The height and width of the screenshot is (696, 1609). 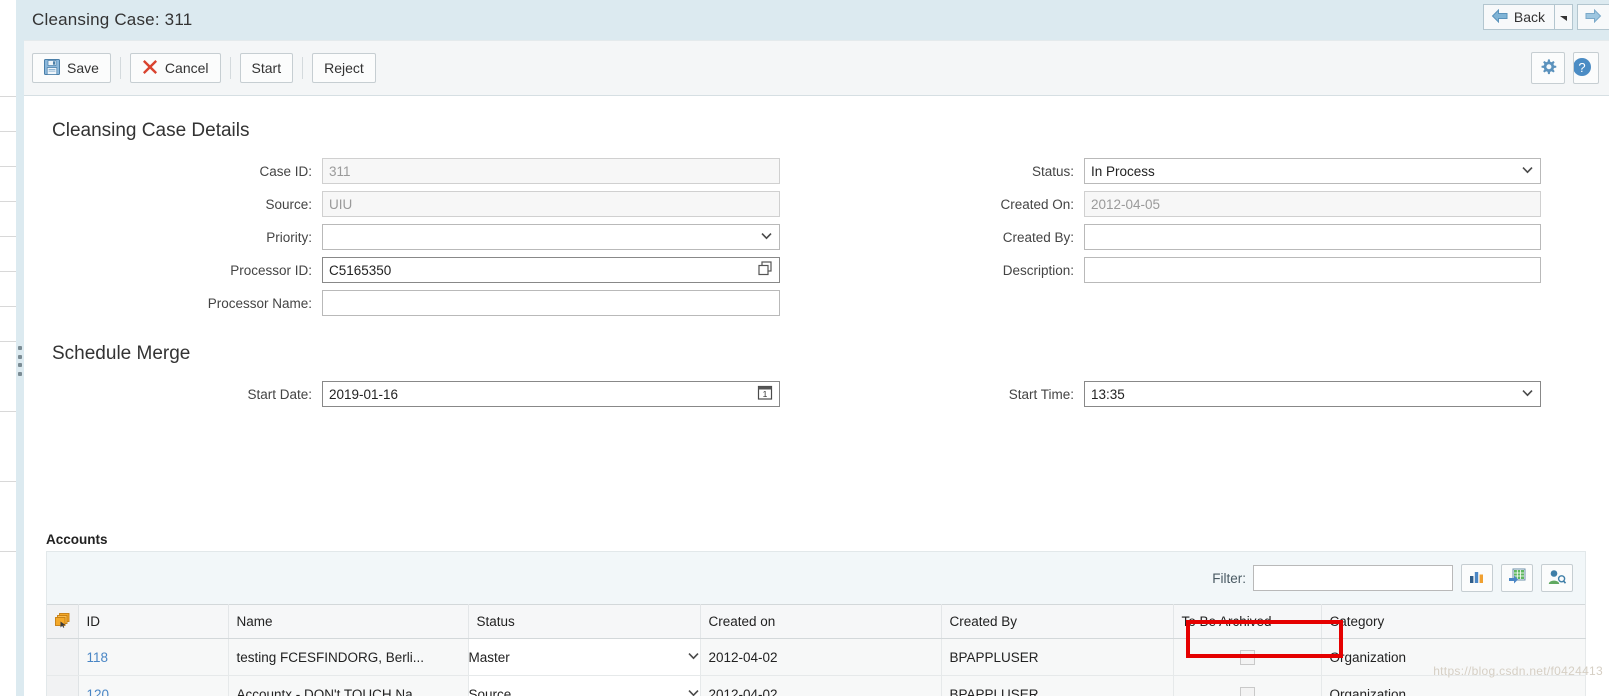 I want to click on svg-text: 1, so click(x=765, y=394).